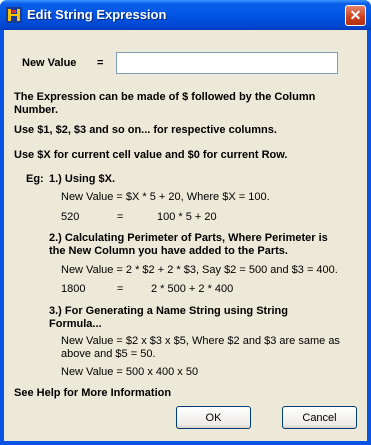 Image resolution: width=371 pixels, height=445 pixels. What do you see at coordinates (120, 289) in the screenshot?
I see `example-2-result-equals: =` at bounding box center [120, 289].